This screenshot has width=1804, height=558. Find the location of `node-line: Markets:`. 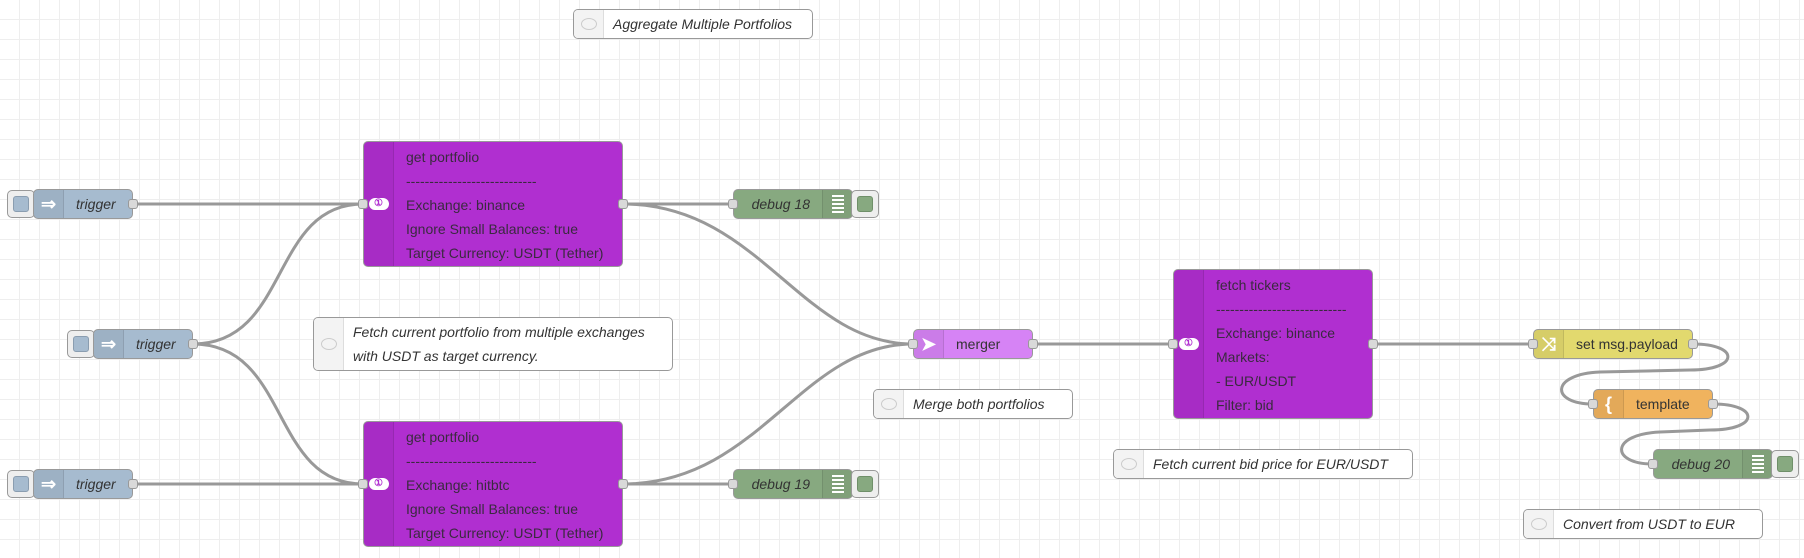

node-line: Markets: is located at coordinates (1243, 357).